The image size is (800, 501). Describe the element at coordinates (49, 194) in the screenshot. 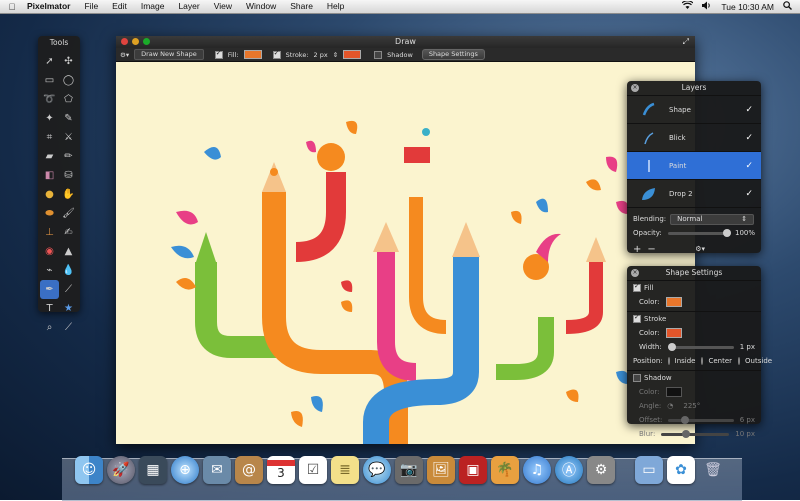

I see `sponge-tool-icon: ●` at that location.